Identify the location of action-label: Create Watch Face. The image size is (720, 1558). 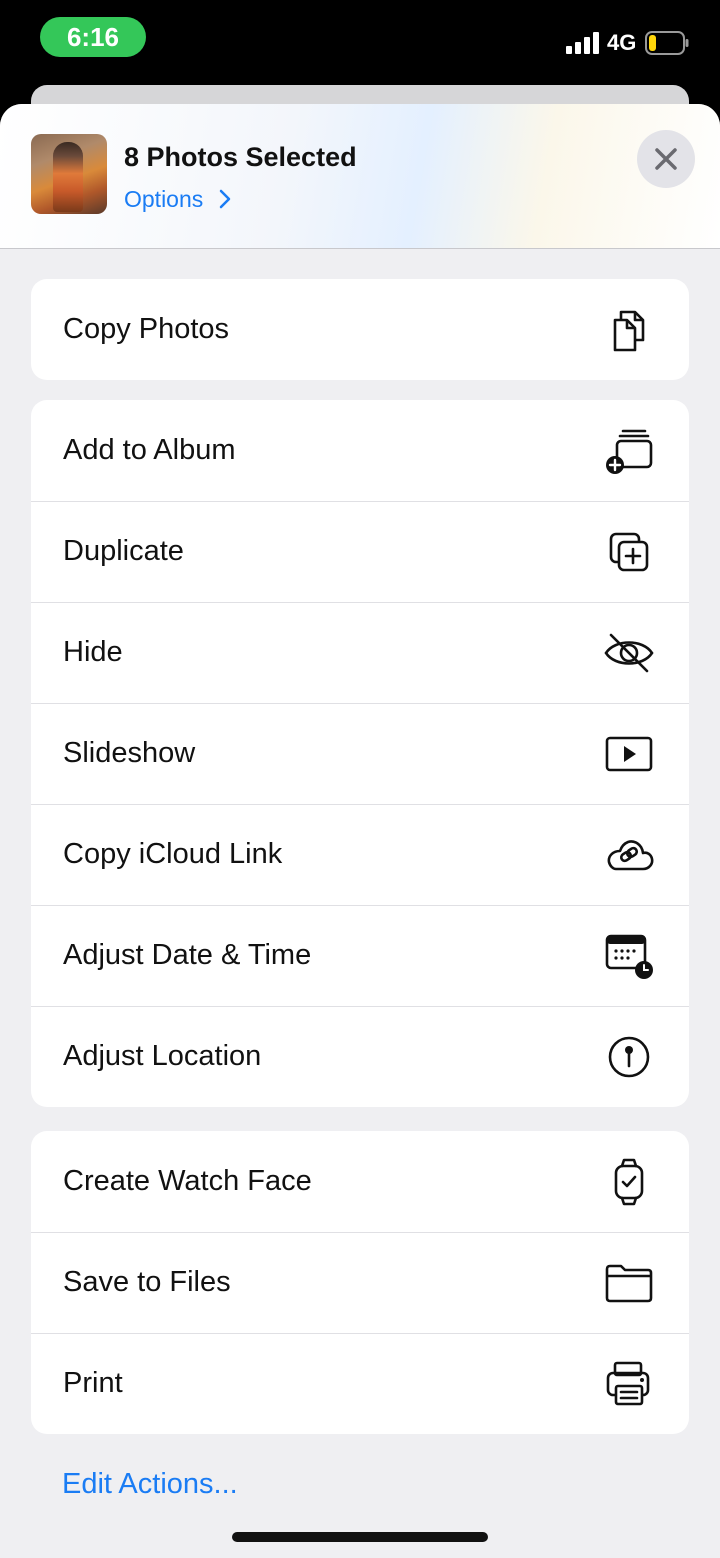
(187, 1181).